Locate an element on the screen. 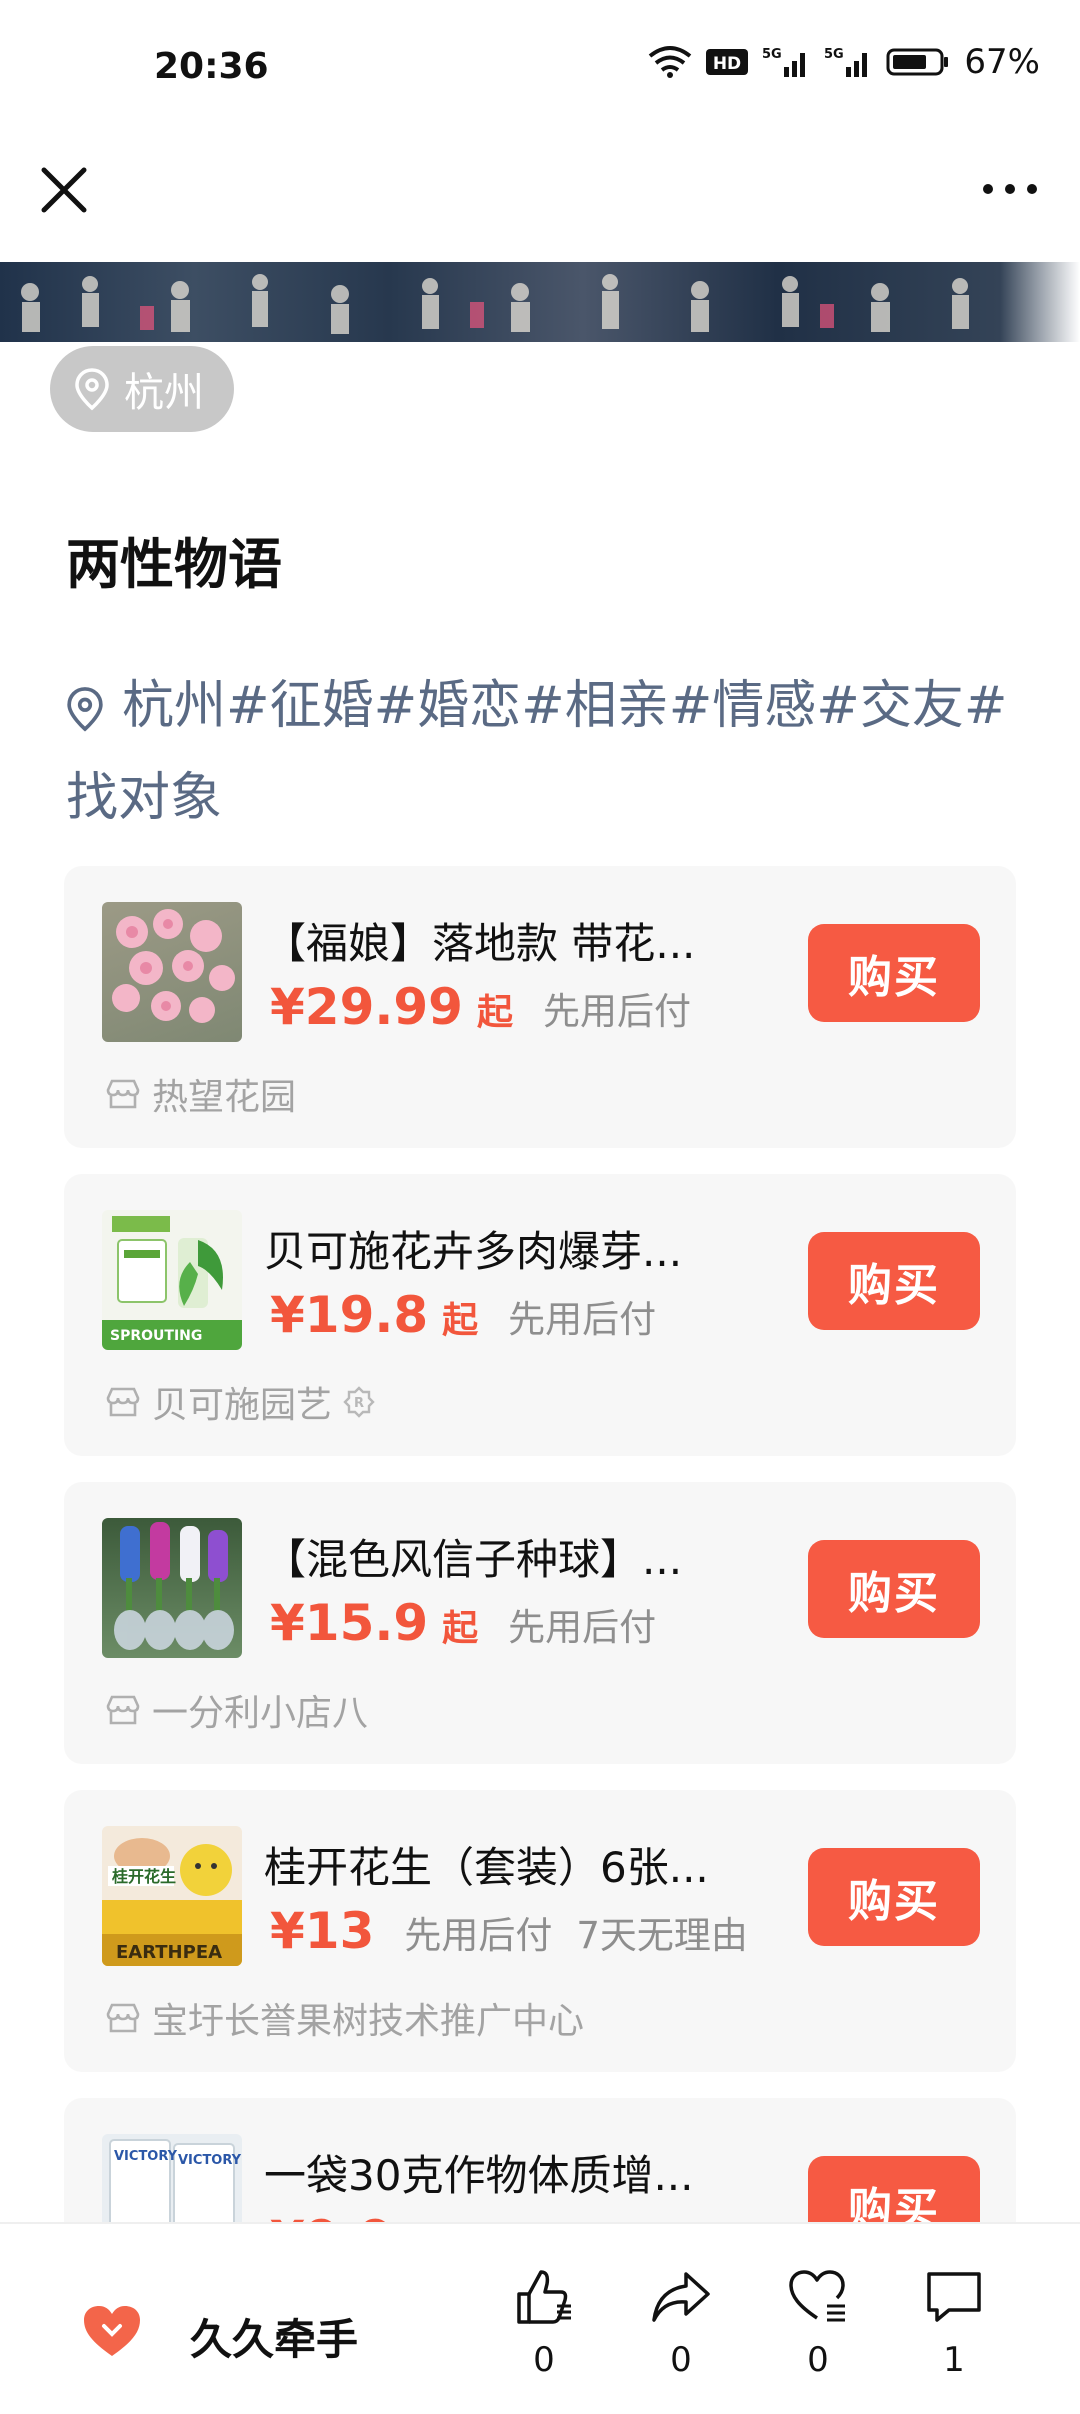  shop-name: 宝圩长誉果树技术推广中心 is located at coordinates (368, 2021).